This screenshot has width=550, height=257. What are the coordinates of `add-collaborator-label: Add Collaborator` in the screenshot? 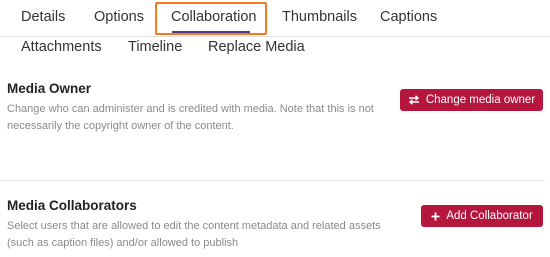 It's located at (489, 216).